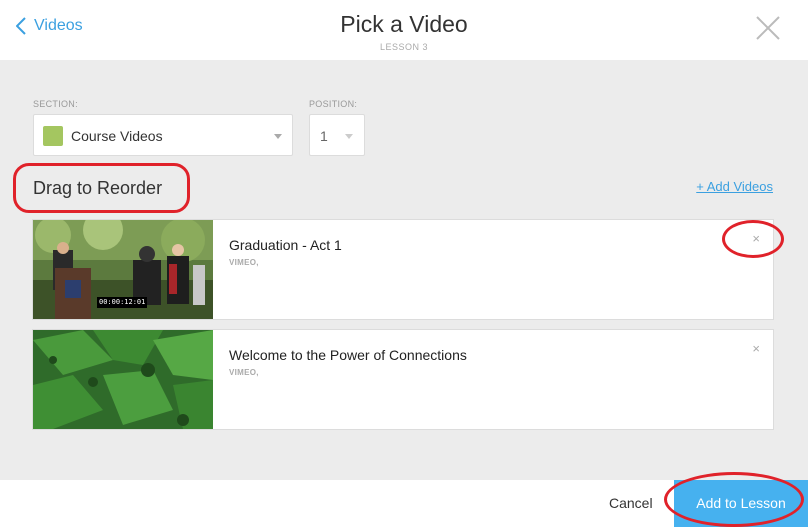  I want to click on position-select: 1, so click(337, 135).